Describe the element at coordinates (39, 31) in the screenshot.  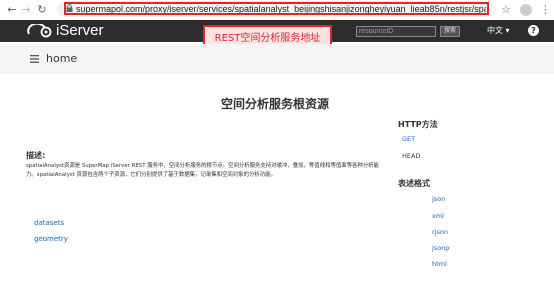
I see `supermap-logo-icon` at that location.